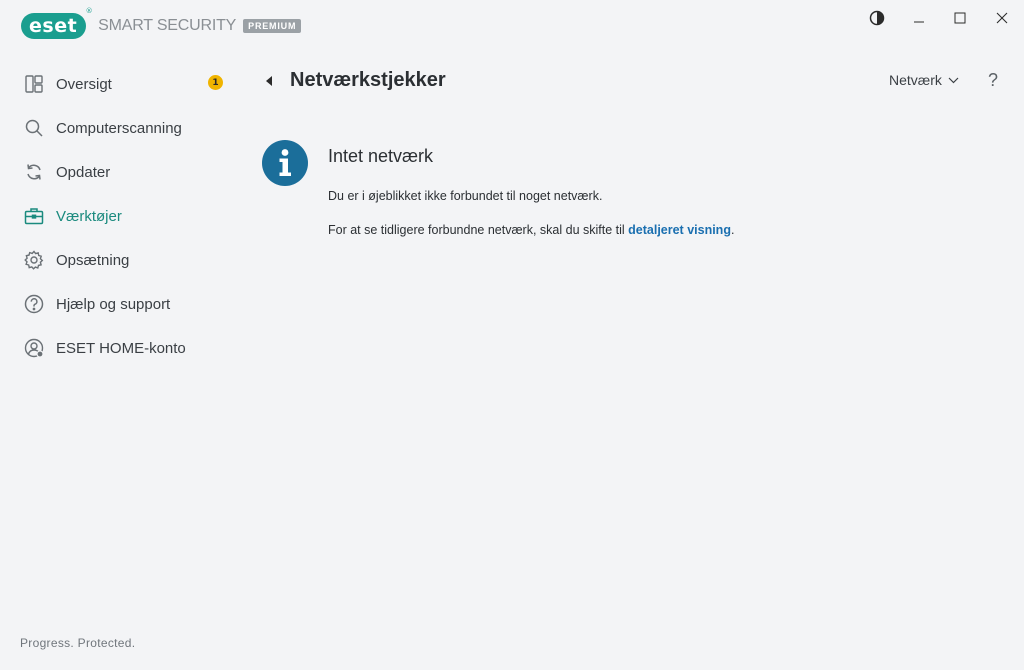 The height and width of the screenshot is (670, 1024). I want to click on refresh-icon, so click(34, 172).